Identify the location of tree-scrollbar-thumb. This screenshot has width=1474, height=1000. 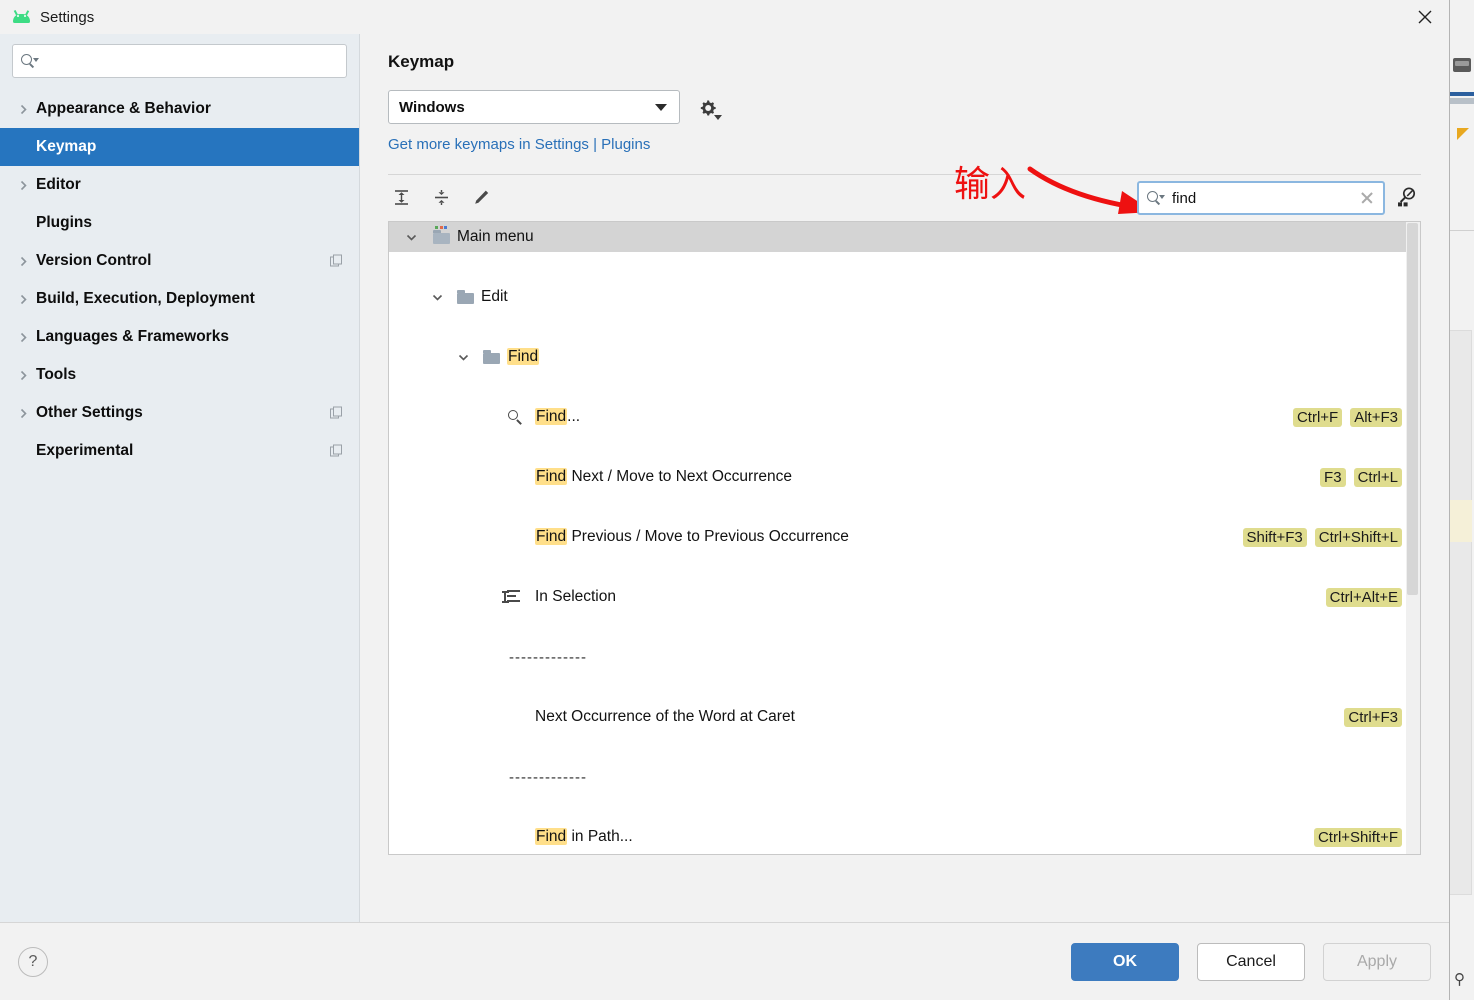
(1412, 409).